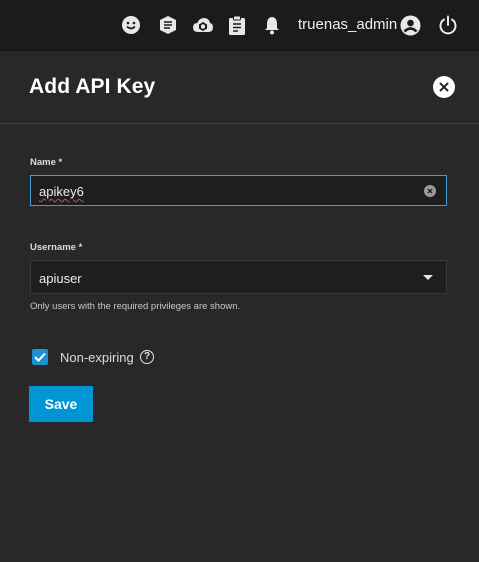 Image resolution: width=479 pixels, height=562 pixels. Describe the element at coordinates (237, 25) in the screenshot. I see `clipboard-tasks-icon` at that location.